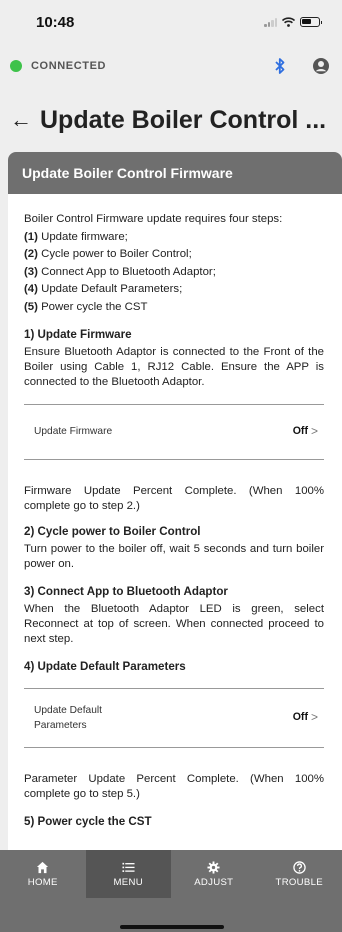 The width and height of the screenshot is (342, 932). Describe the element at coordinates (321, 66) in the screenshot. I see `account-icon` at that location.